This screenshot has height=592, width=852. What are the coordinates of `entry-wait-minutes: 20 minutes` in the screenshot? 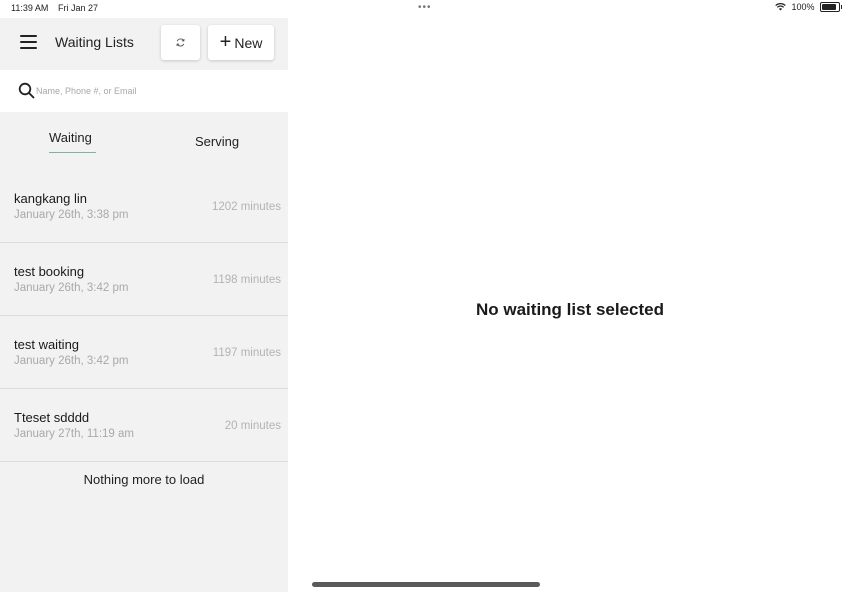 It's located at (252, 426).